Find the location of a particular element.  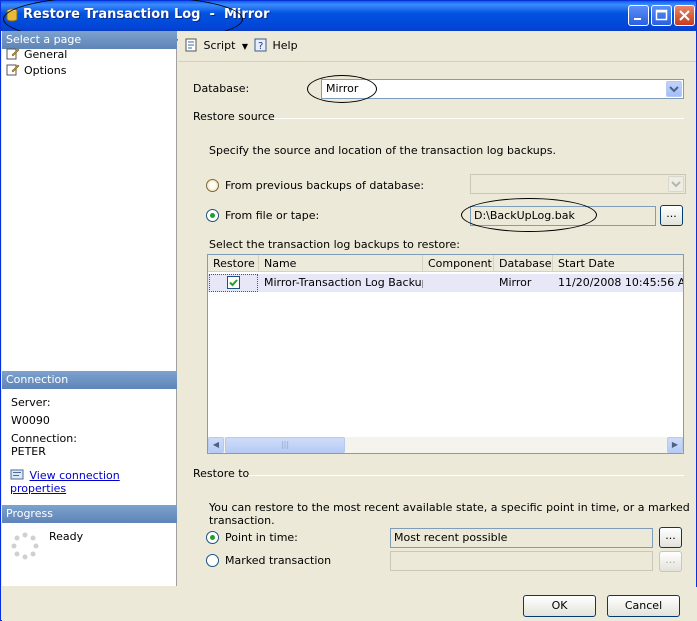

nav-item-options-label: Options is located at coordinates (45, 70).